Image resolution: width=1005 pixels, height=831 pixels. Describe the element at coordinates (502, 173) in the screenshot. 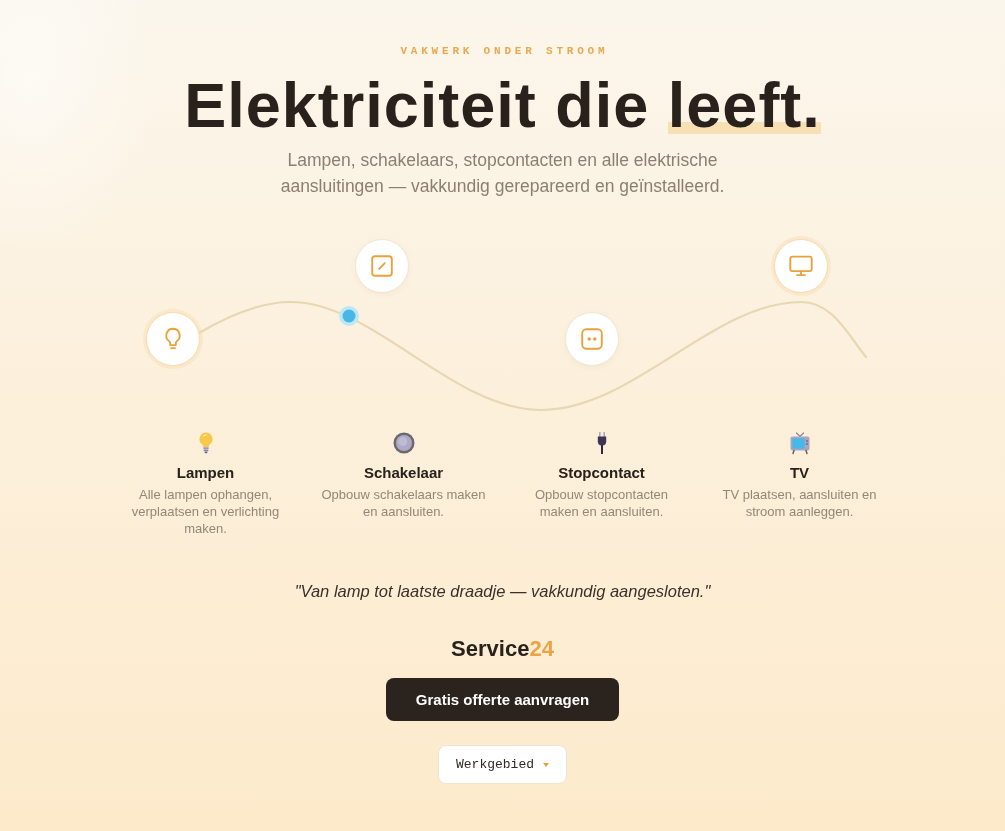

I see `subtitle: Lampen, schakelaars, stopcontacten en alle elektrische aansluitingen — vakkundig gerepareerd en geïnstalleerd.` at that location.